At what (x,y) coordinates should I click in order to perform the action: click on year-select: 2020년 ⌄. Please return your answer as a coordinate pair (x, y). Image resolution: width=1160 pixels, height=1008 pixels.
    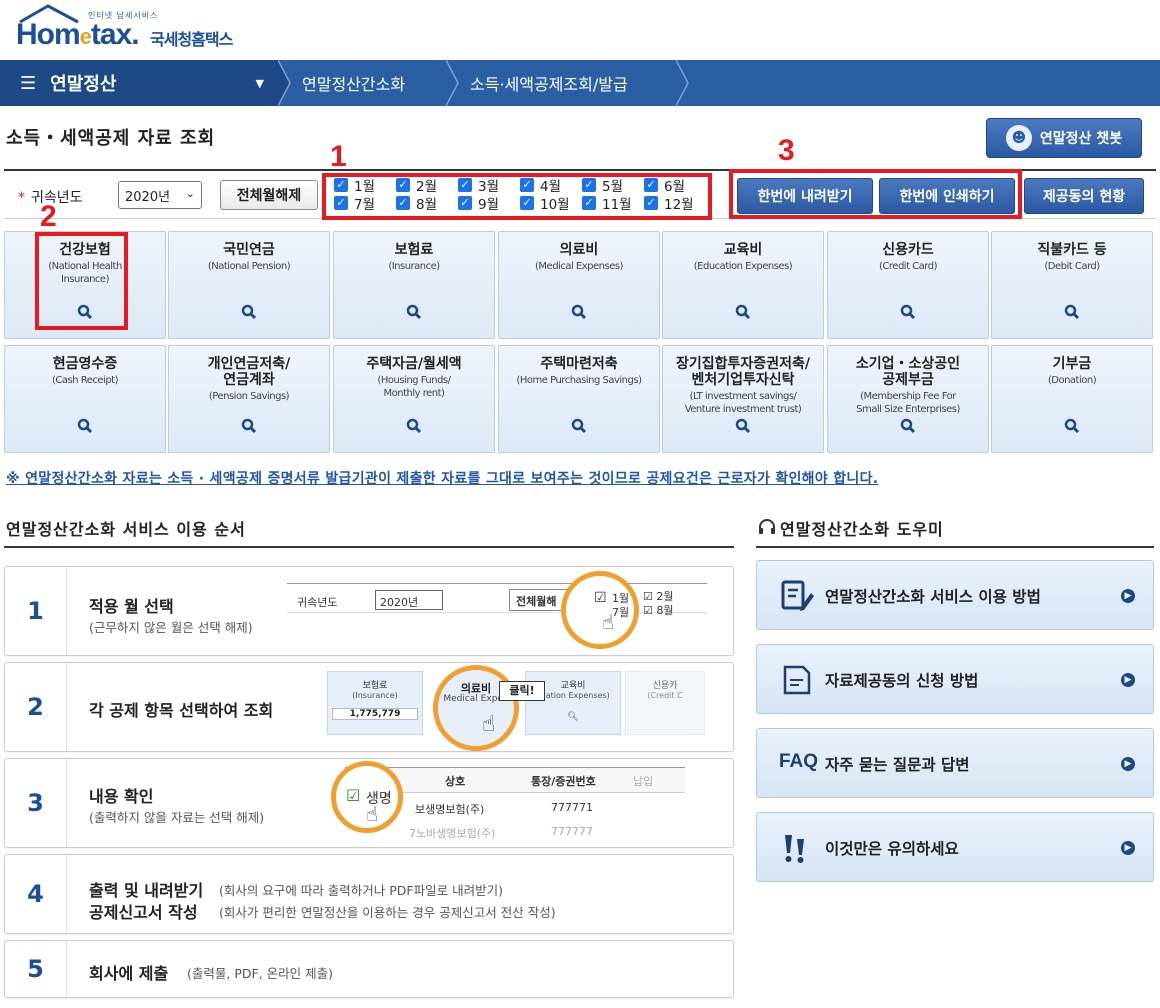
    Looking at the image, I should click on (160, 195).